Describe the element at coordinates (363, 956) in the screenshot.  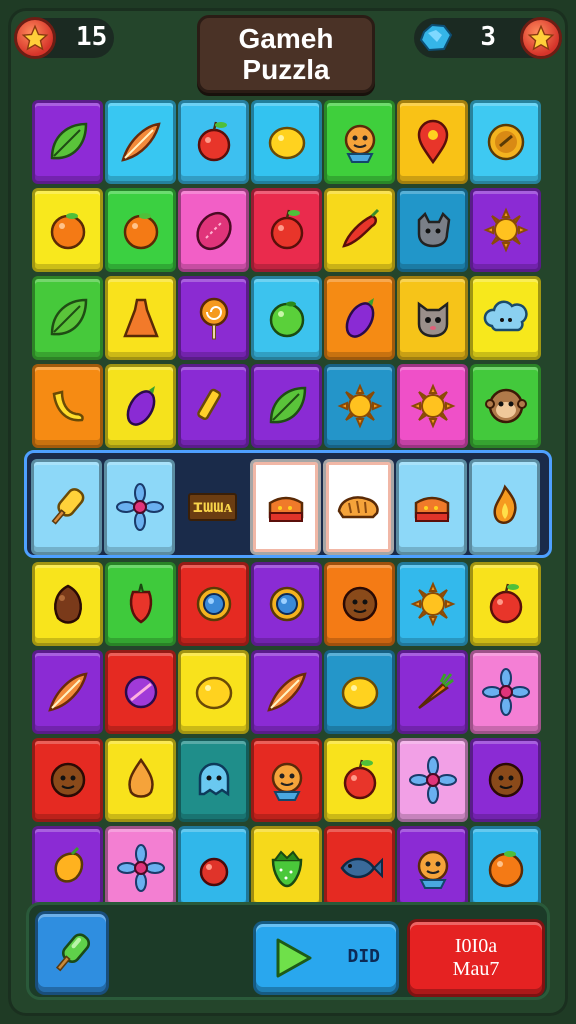
I see `next-label: DID` at that location.